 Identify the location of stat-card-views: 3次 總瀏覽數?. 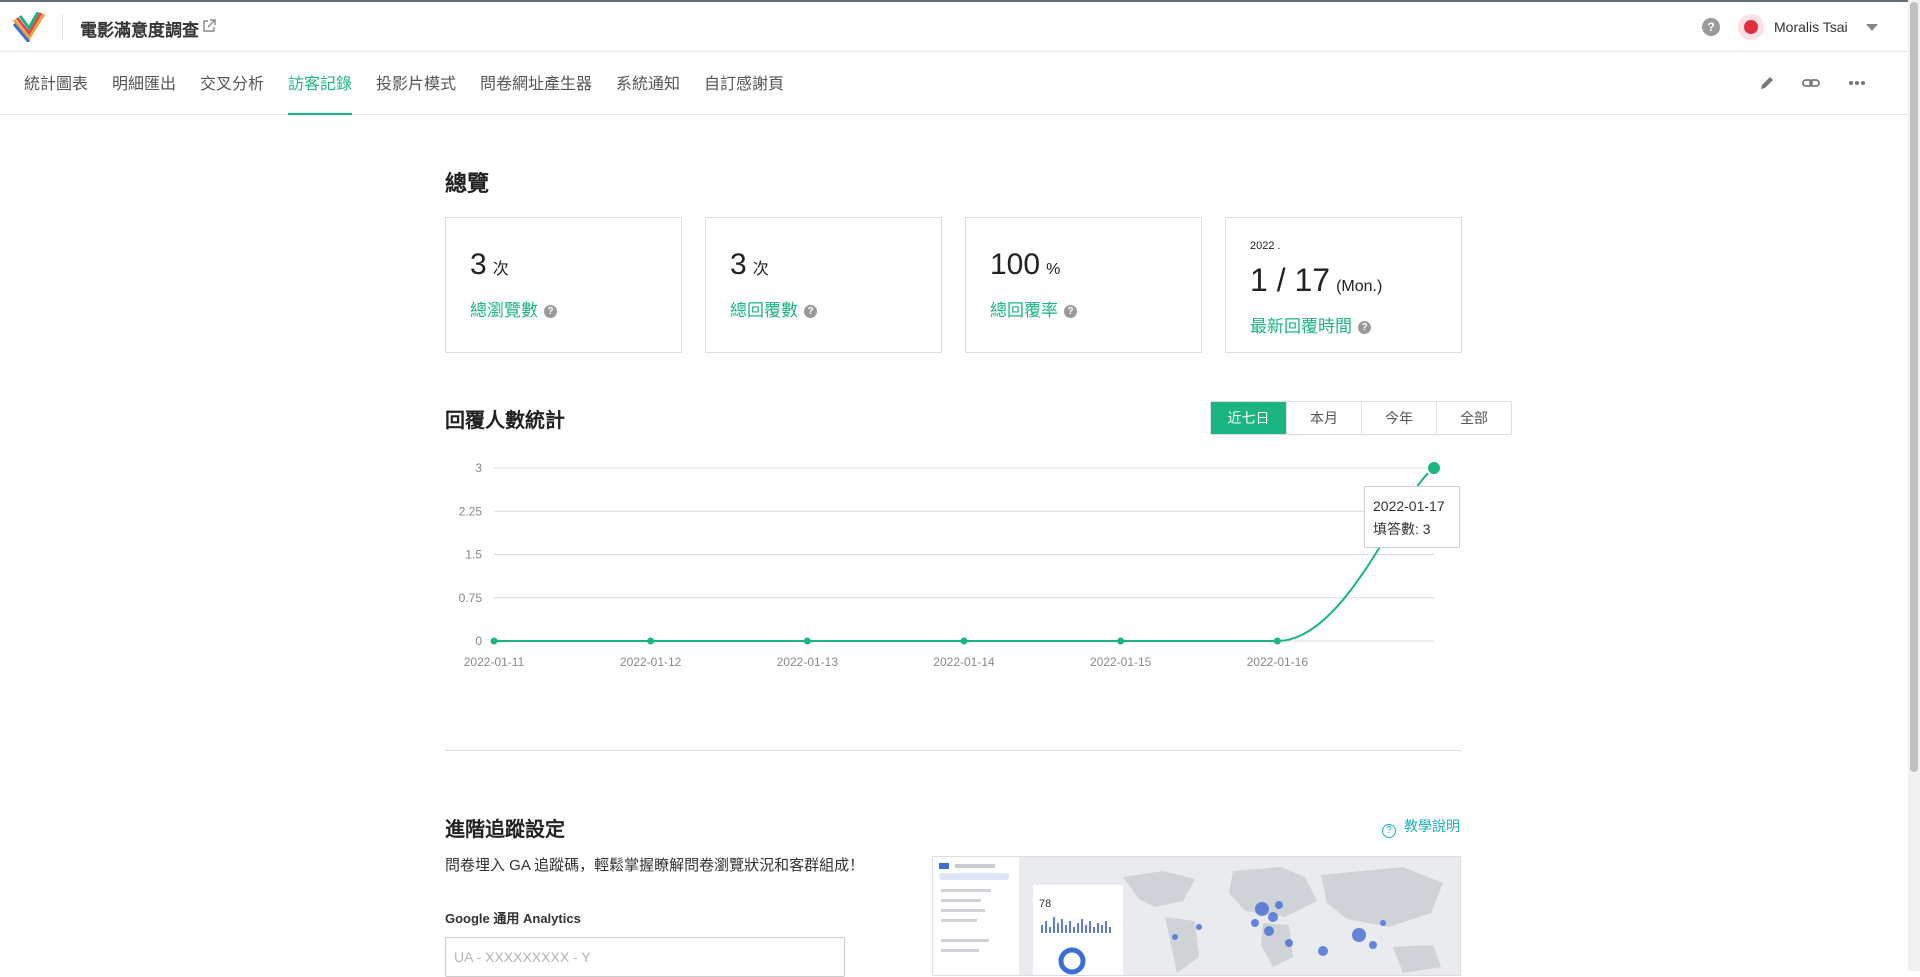
(563, 285).